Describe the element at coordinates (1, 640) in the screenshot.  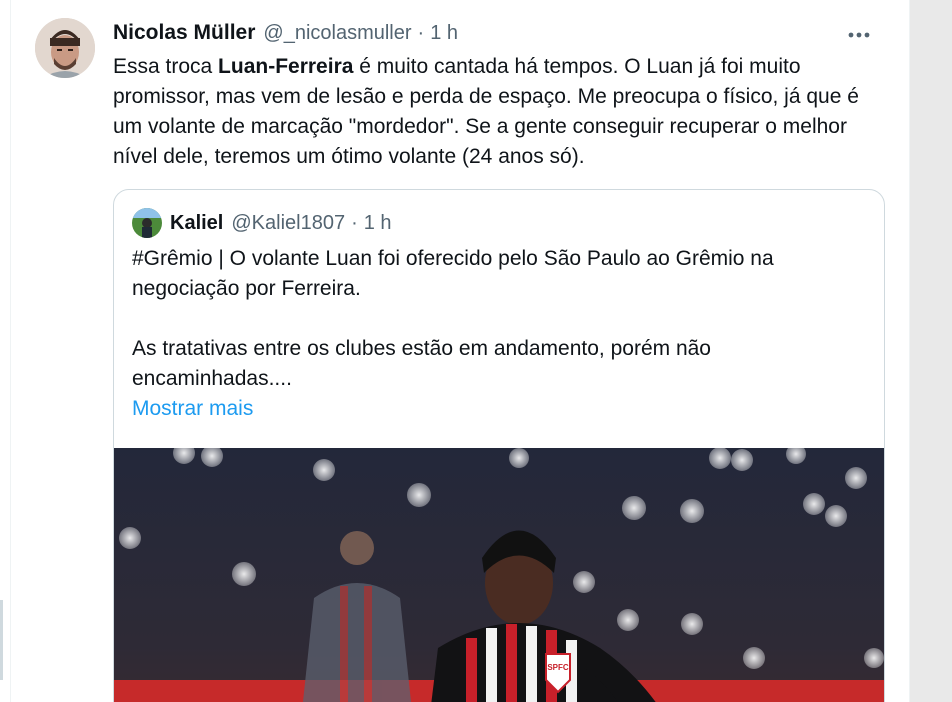
I see `scroll-indicator` at that location.